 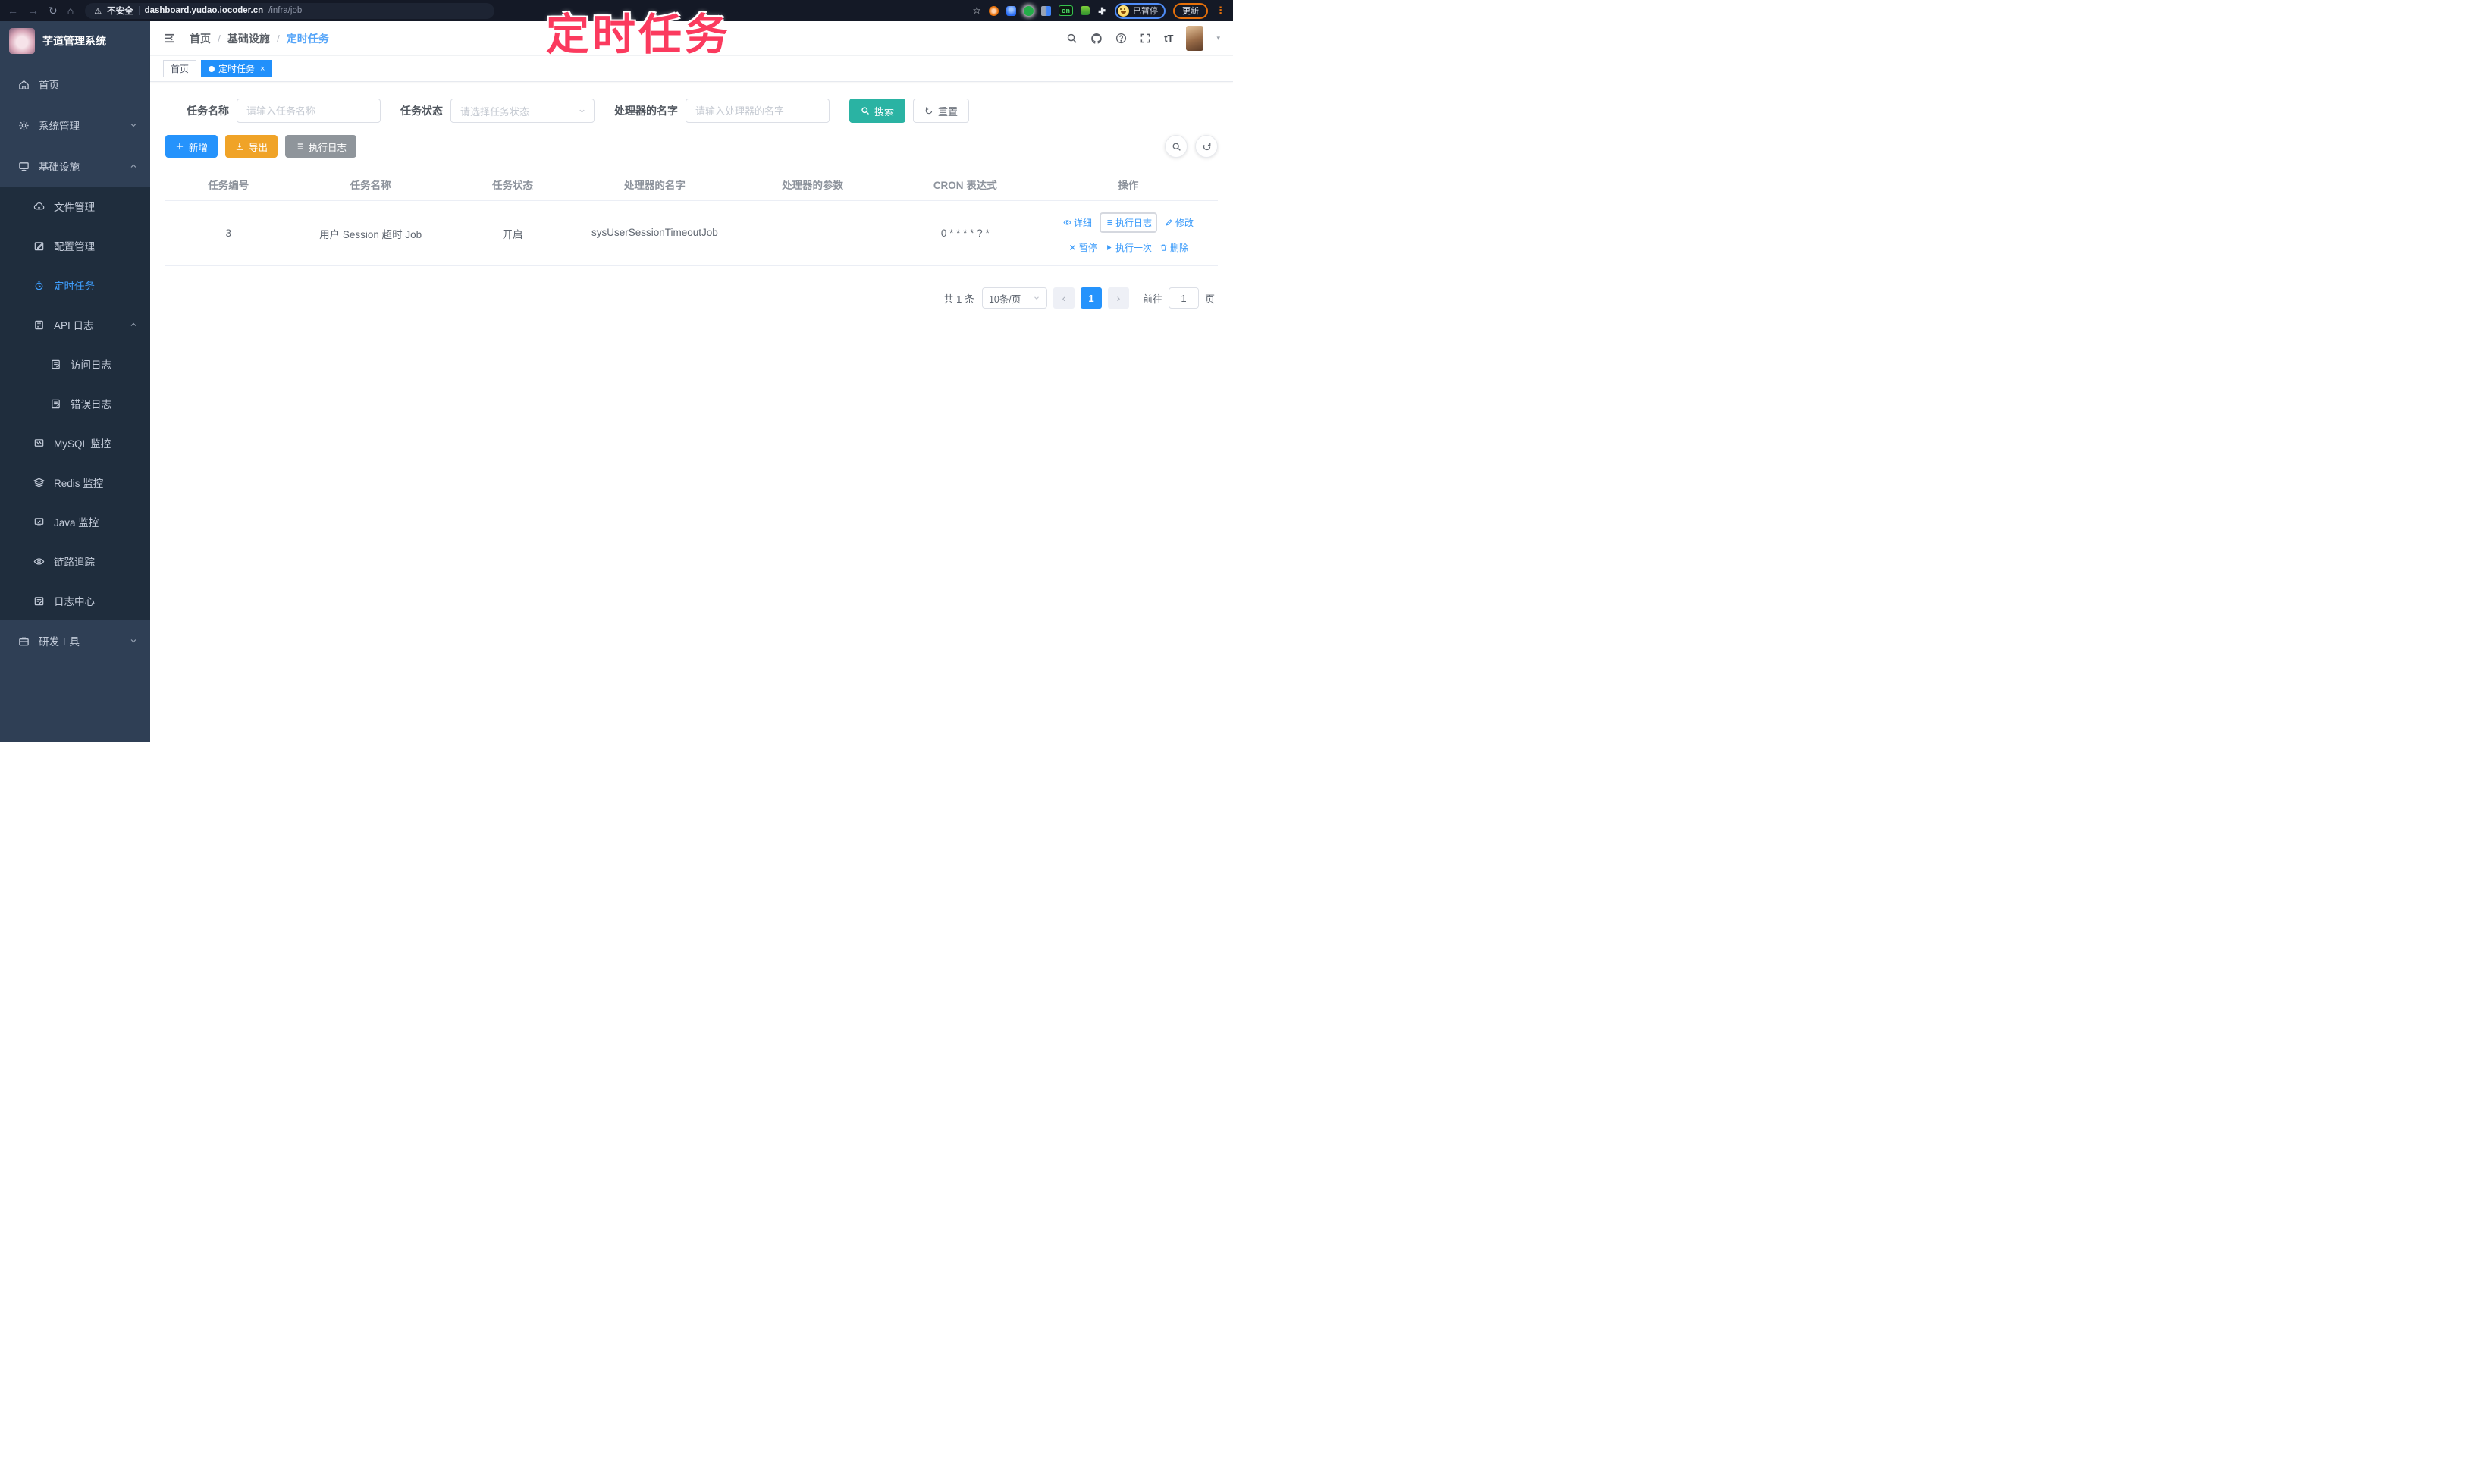 I want to click on exec-log-button: 执行日志, so click(x=321, y=146).